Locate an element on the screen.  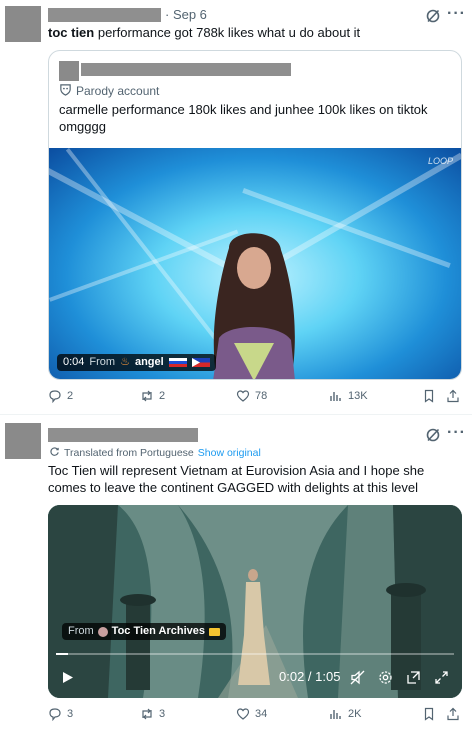
views-count: 13K is located at coordinates (358, 396).